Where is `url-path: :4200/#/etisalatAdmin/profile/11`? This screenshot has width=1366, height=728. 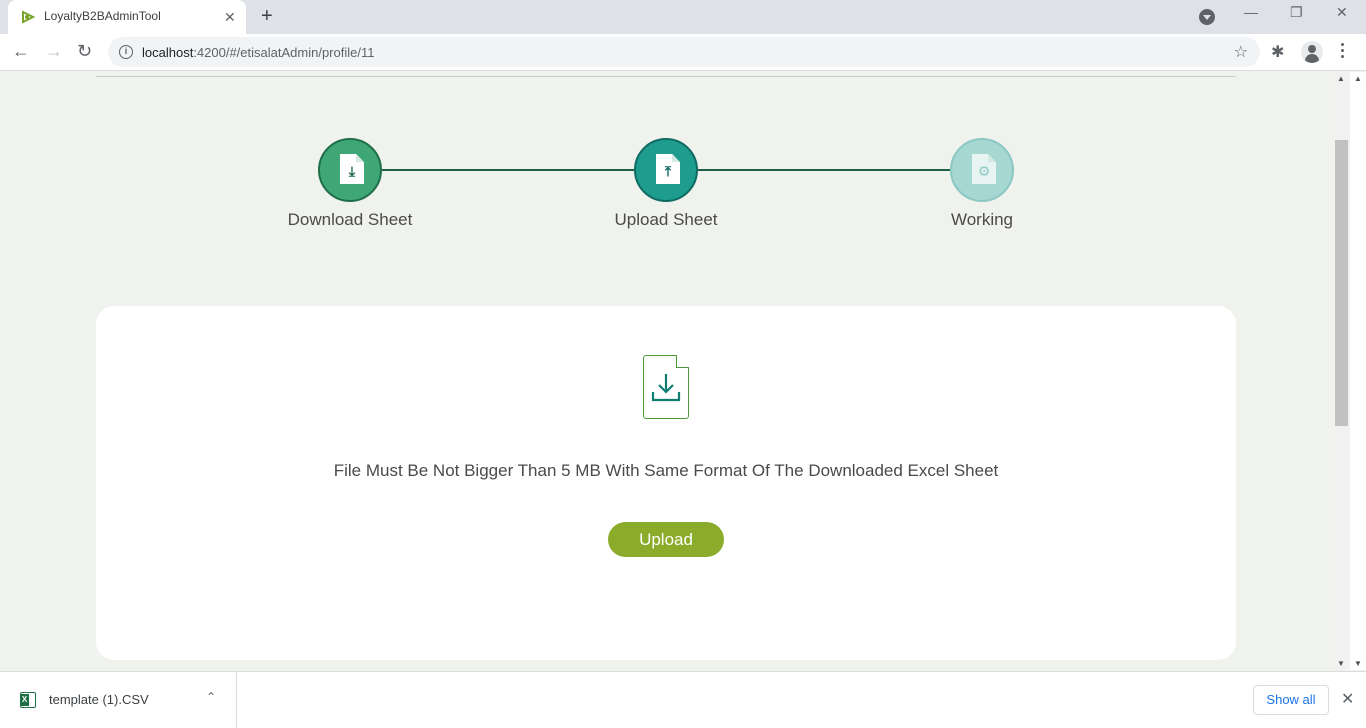 url-path: :4200/#/etisalatAdmin/profile/11 is located at coordinates (284, 52).